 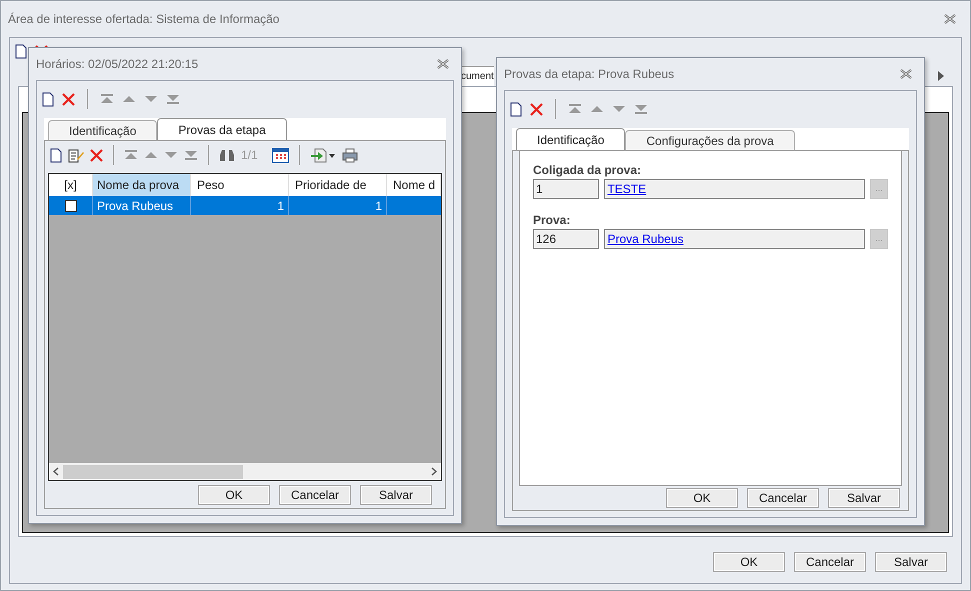 What do you see at coordinates (552, 220) in the screenshot?
I see `field-label: Prova:` at bounding box center [552, 220].